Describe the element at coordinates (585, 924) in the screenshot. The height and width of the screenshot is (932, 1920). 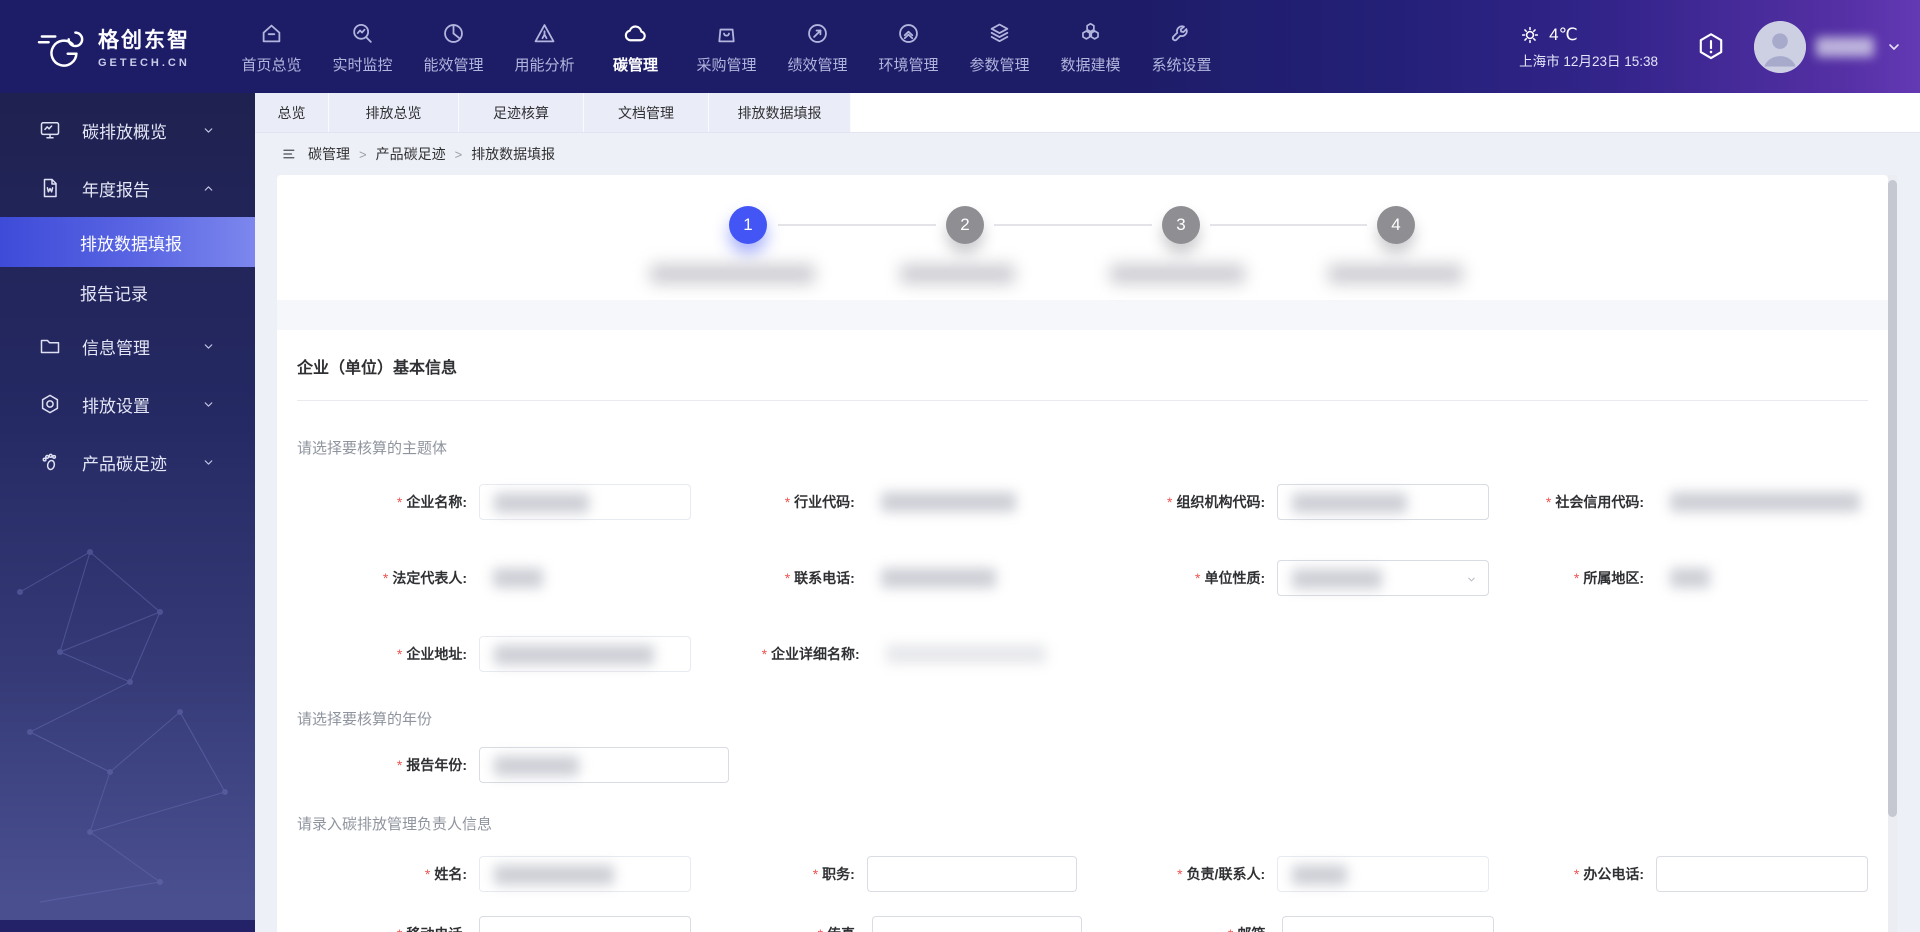
I see `mobile-input` at that location.